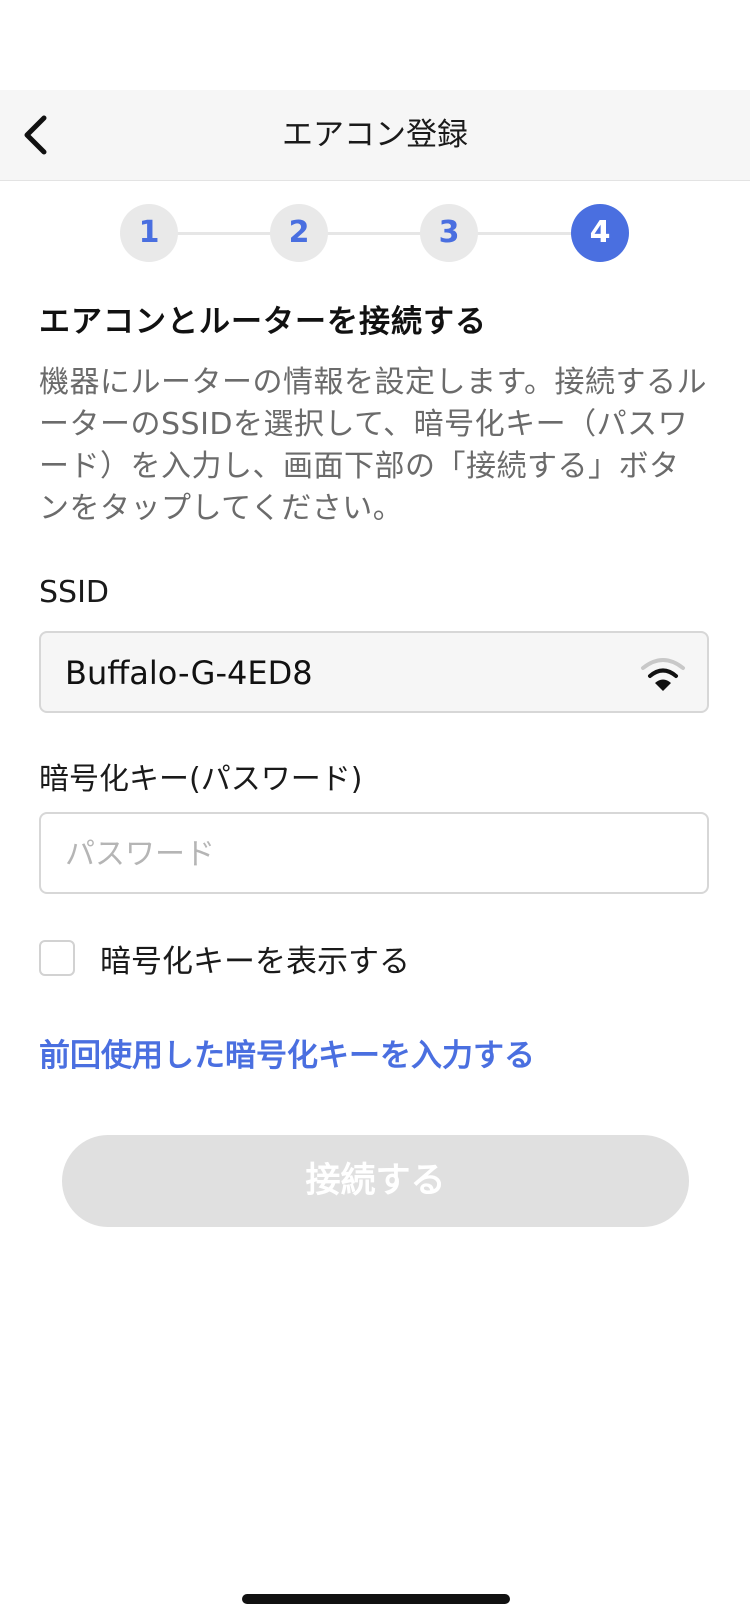 Image resolution: width=750 pixels, height=1623 pixels. I want to click on connect-button: 接続する, so click(375, 1181).